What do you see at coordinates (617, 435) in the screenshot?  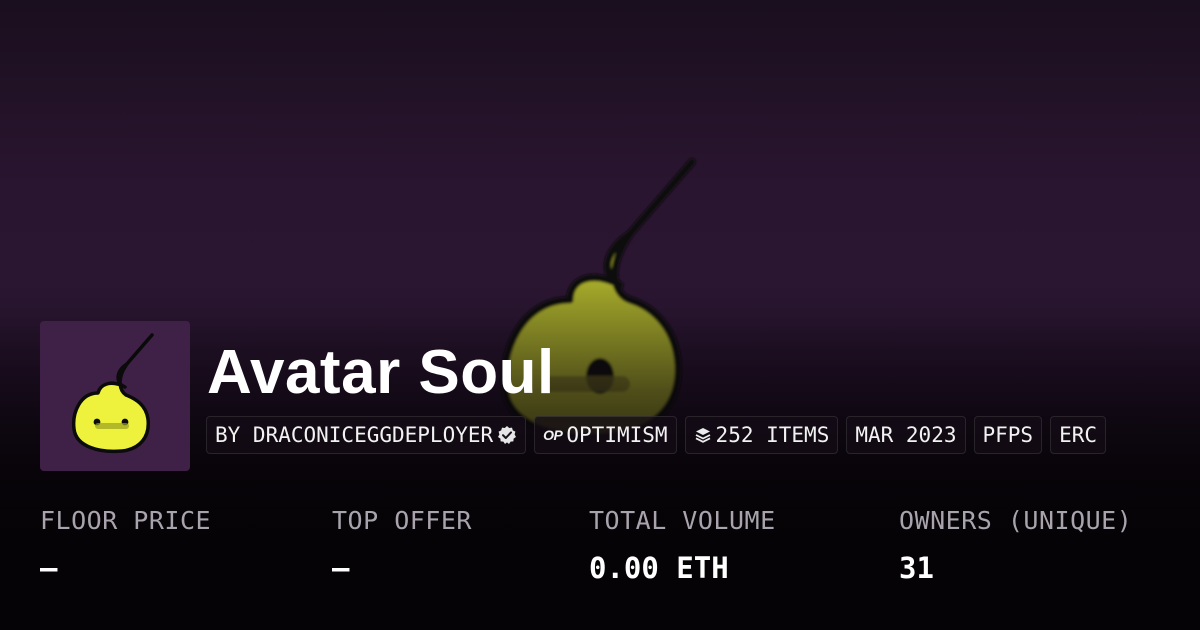 I see `chain-label: OPTIMISM` at bounding box center [617, 435].